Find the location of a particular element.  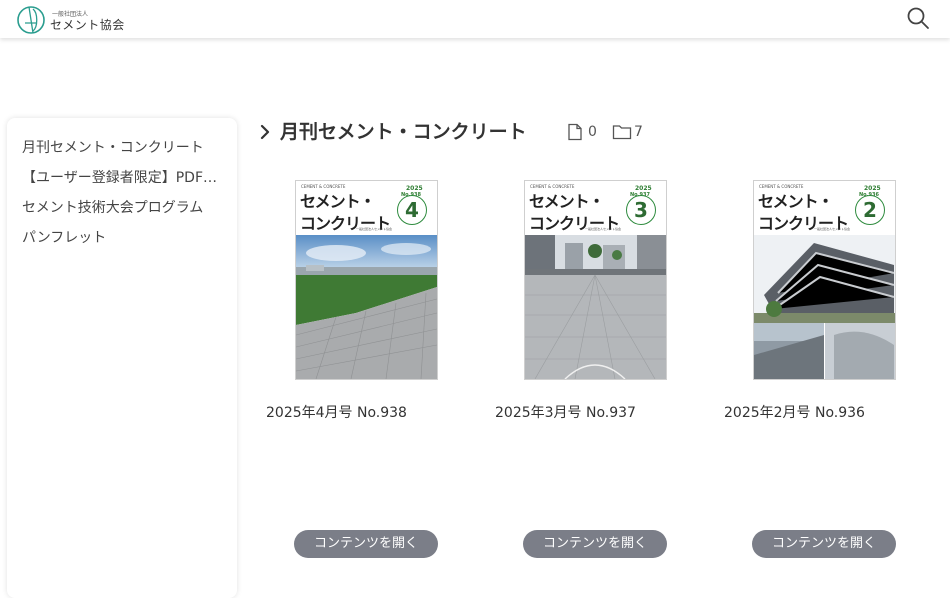

search-button is located at coordinates (918, 18).